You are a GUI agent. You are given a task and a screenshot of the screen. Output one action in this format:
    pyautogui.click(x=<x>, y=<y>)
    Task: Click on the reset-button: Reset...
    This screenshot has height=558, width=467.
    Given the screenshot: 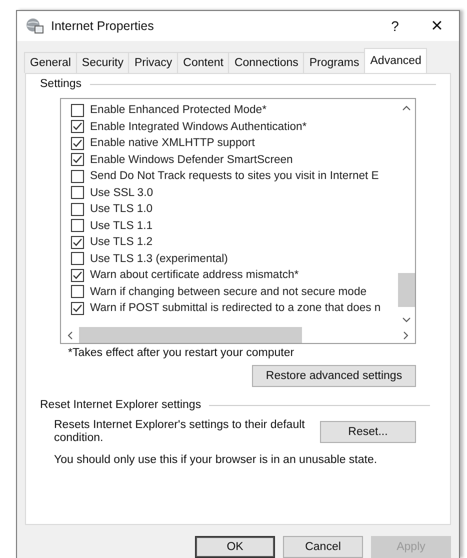 What is the action you would take?
    pyautogui.click(x=368, y=432)
    